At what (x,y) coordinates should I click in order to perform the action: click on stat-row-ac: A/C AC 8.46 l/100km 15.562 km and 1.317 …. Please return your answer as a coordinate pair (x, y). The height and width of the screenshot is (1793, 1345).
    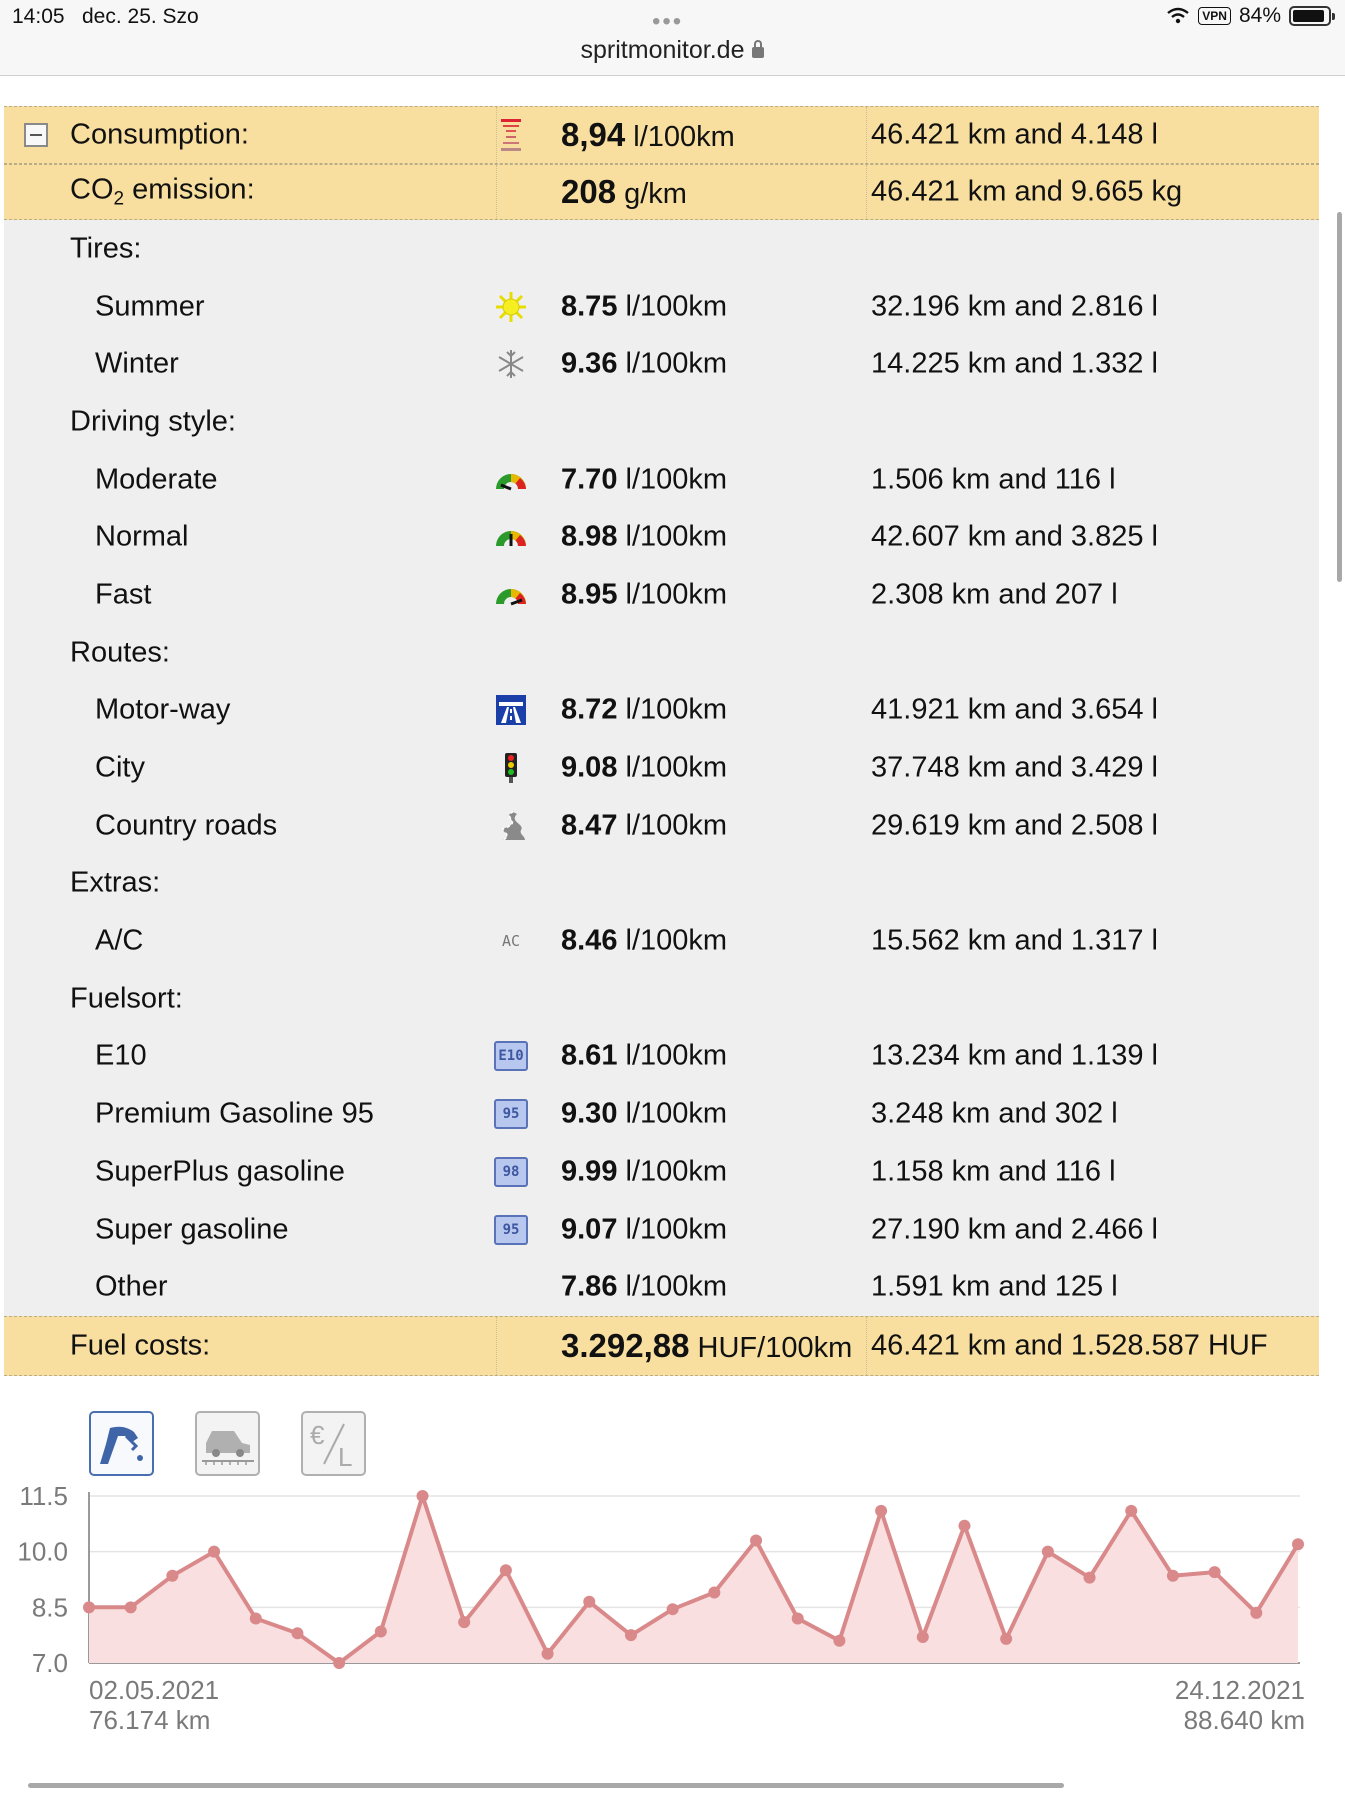
    Looking at the image, I should click on (626, 940).